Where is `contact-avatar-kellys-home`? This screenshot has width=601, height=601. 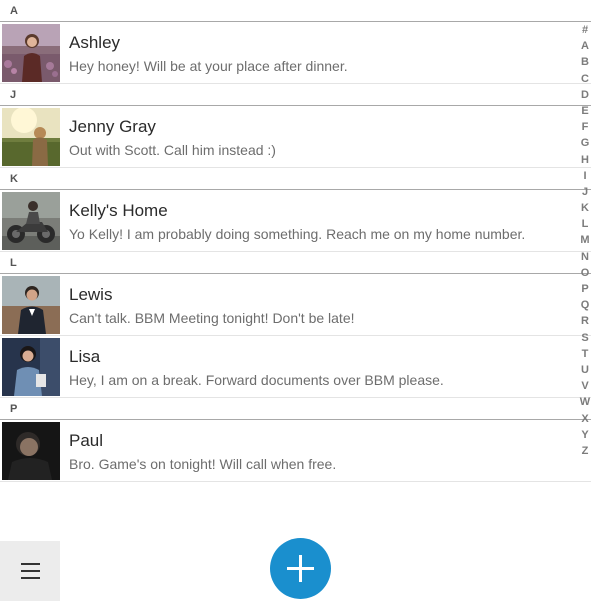
contact-avatar-kellys-home is located at coordinates (31, 221).